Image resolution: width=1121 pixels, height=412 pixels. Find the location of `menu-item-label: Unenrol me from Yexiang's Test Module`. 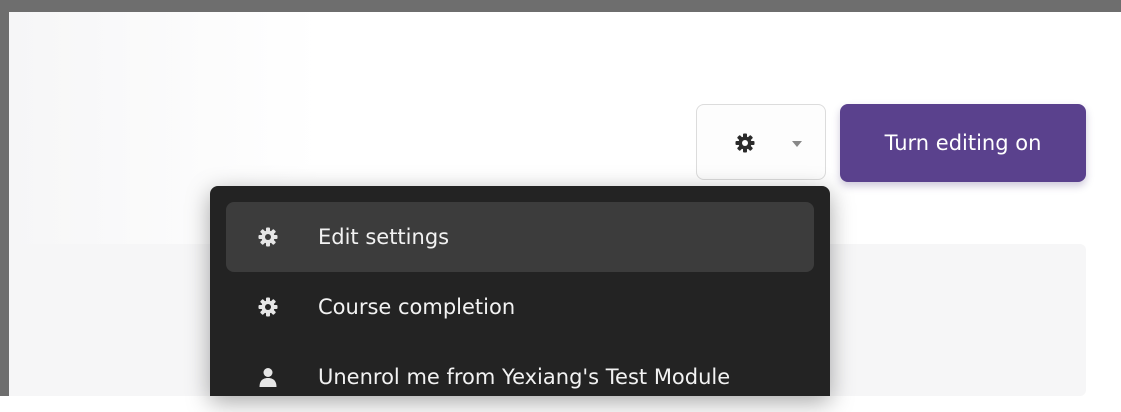

menu-item-label: Unenrol me from Yexiang's Test Module is located at coordinates (524, 377).